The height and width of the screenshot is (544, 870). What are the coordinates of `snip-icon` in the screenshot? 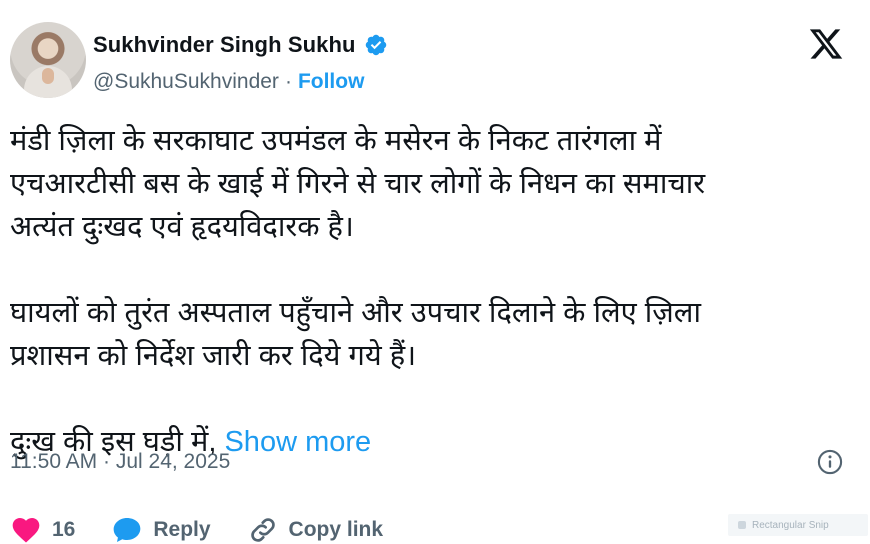 It's located at (742, 525).